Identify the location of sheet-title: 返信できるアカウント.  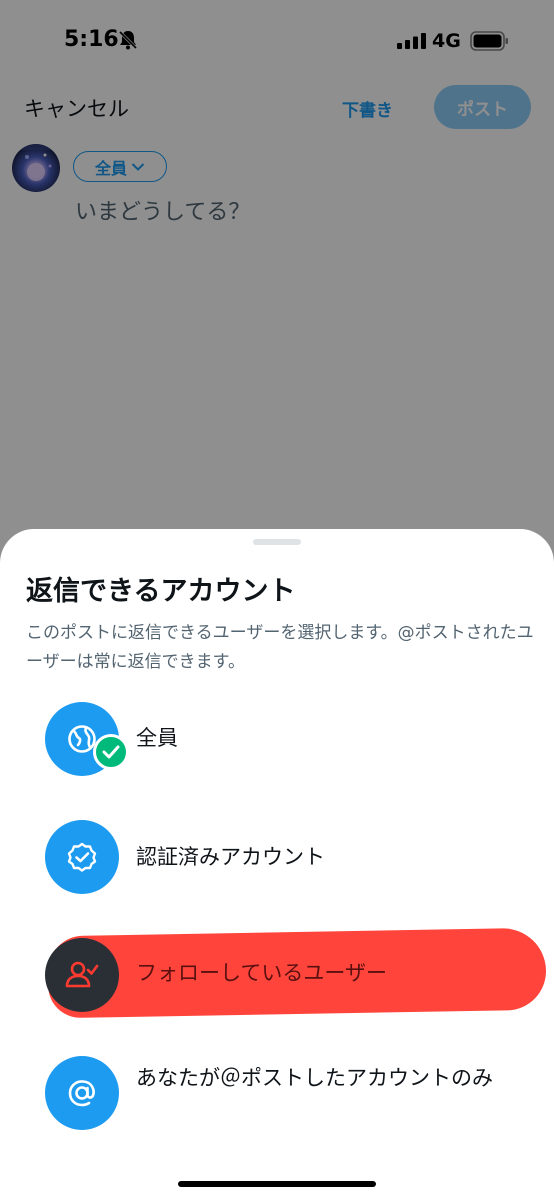
(161, 591).